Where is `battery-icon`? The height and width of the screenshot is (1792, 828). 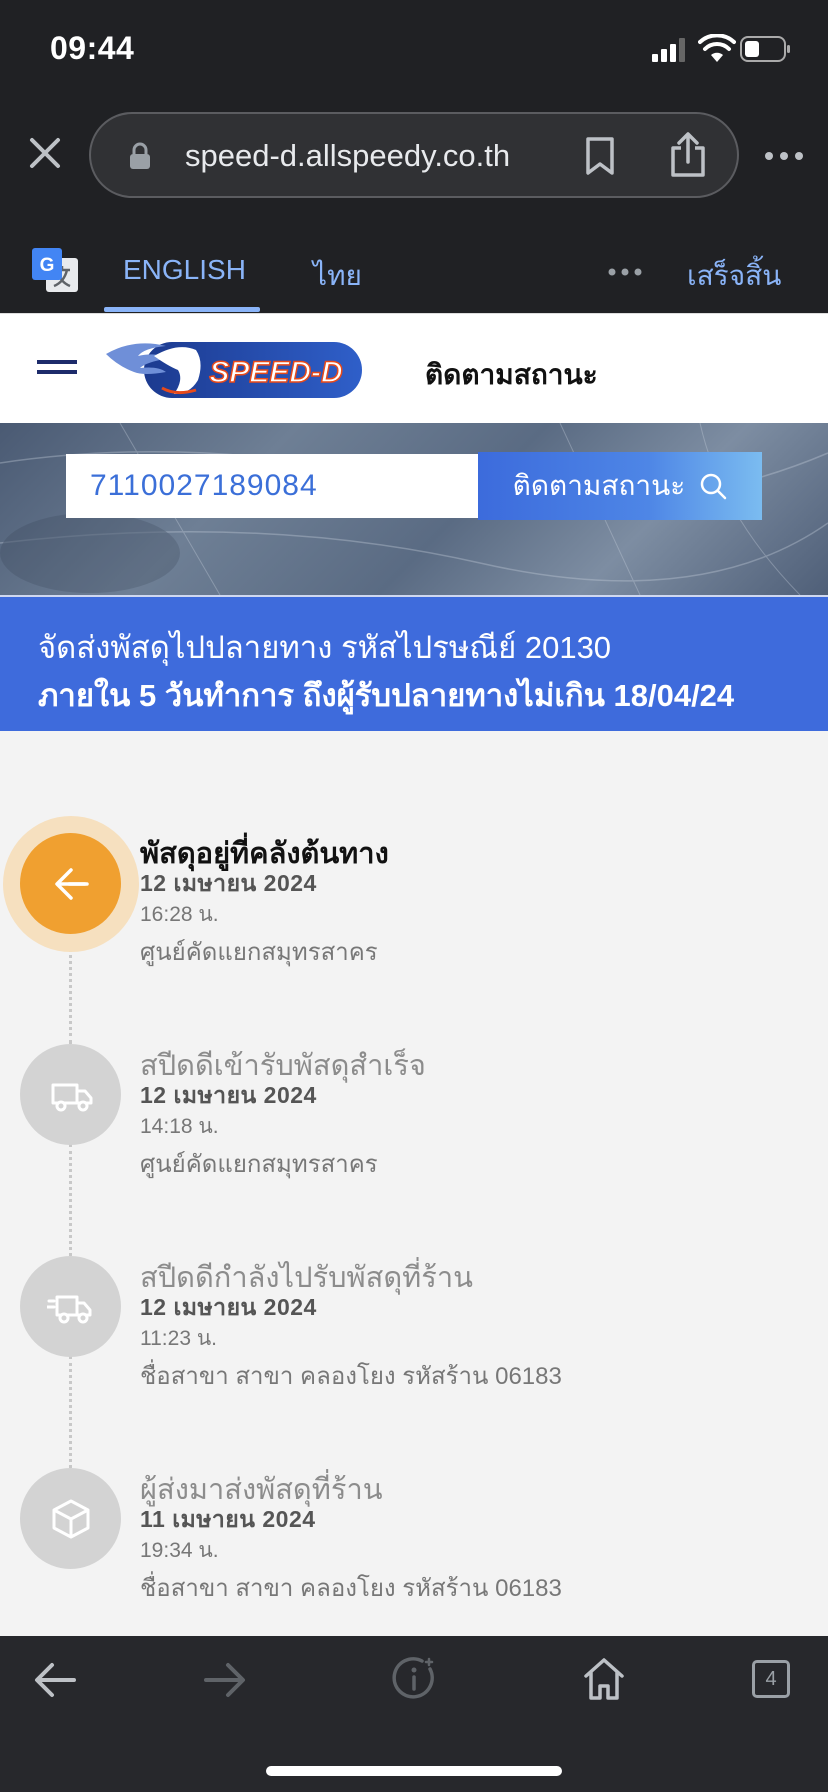 battery-icon is located at coordinates (765, 49).